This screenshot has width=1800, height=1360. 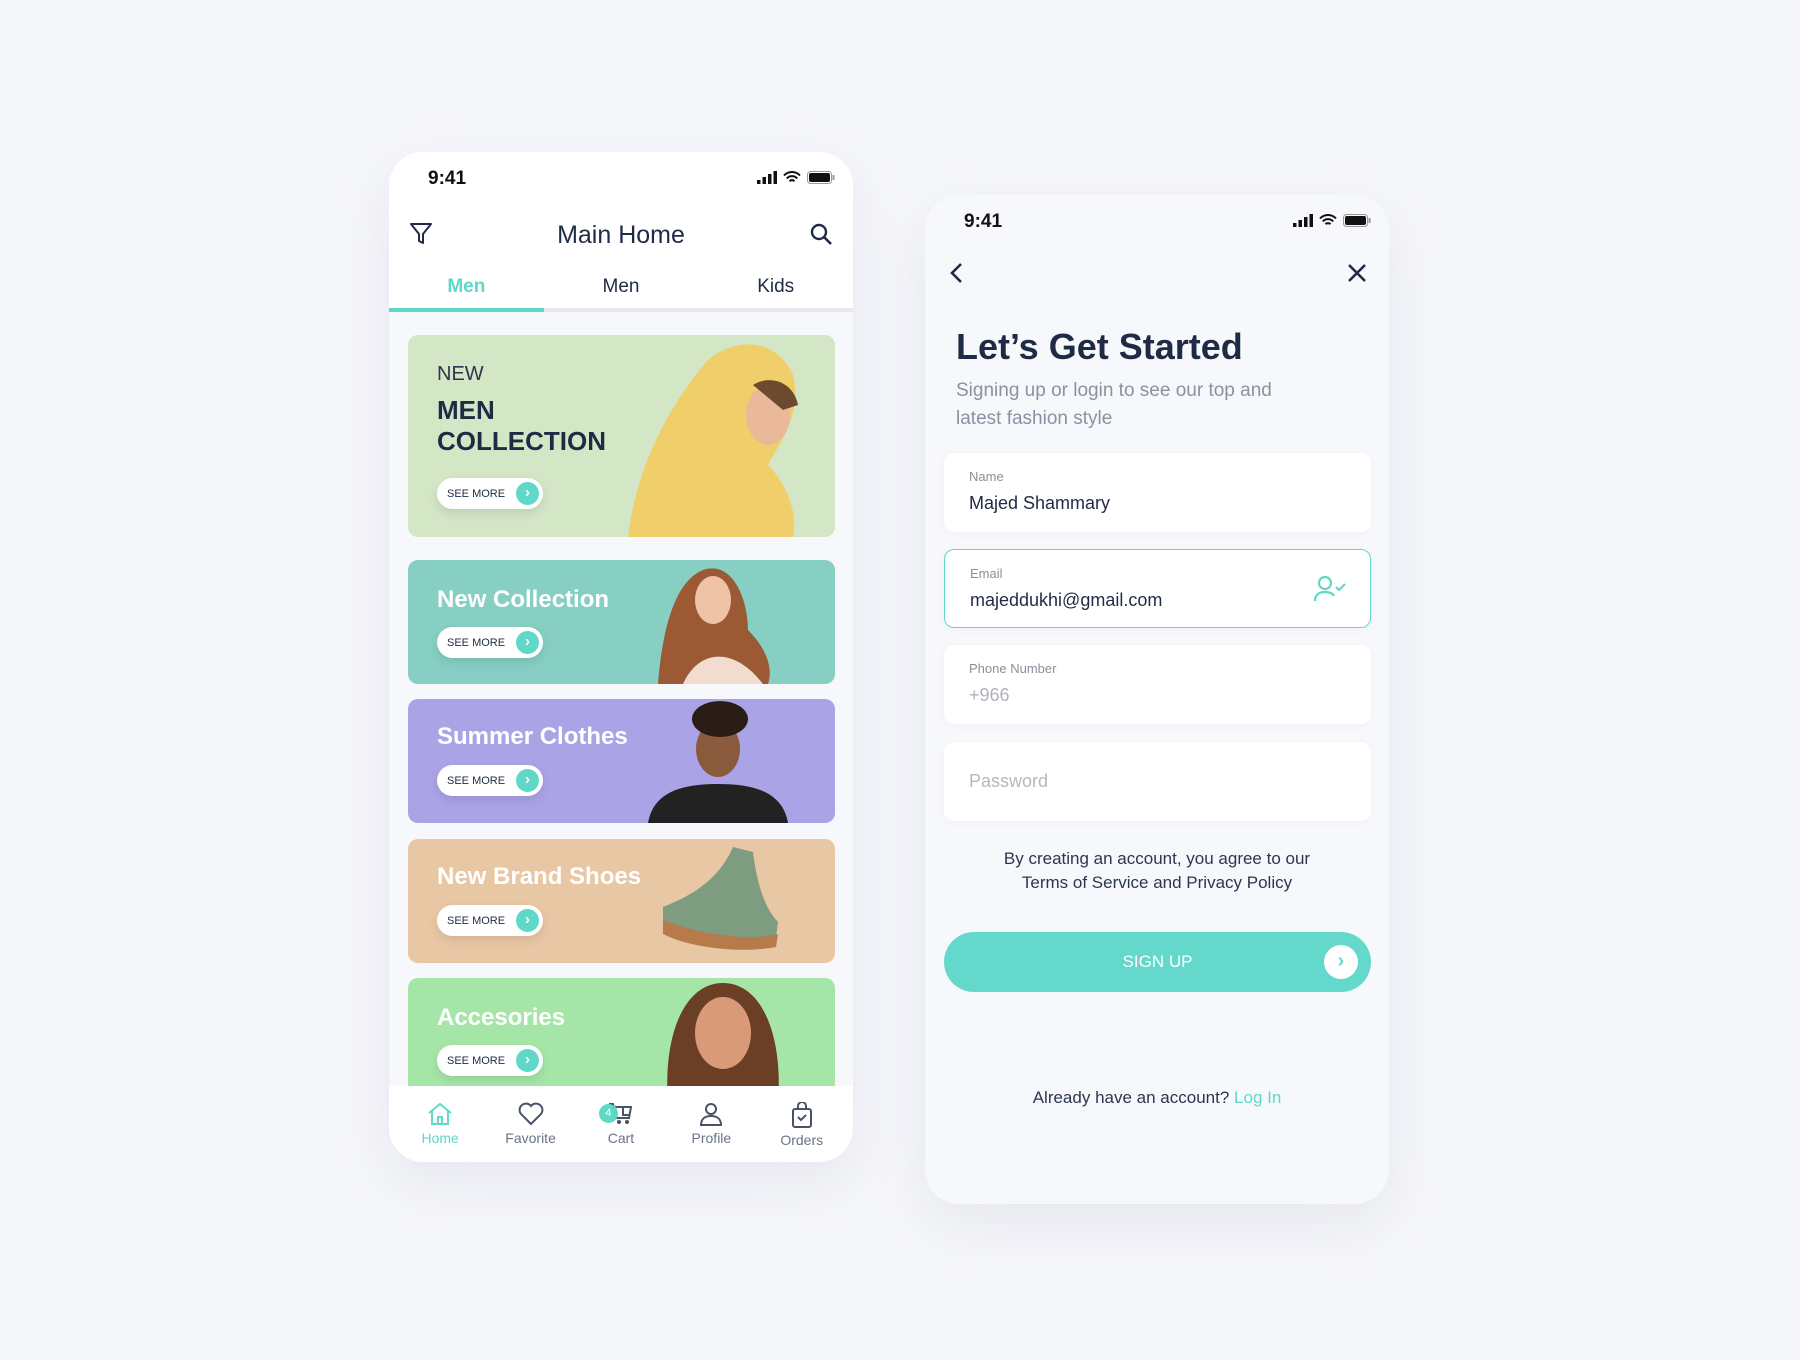 I want to click on banner-title: Accesories, so click(x=501, y=1017).